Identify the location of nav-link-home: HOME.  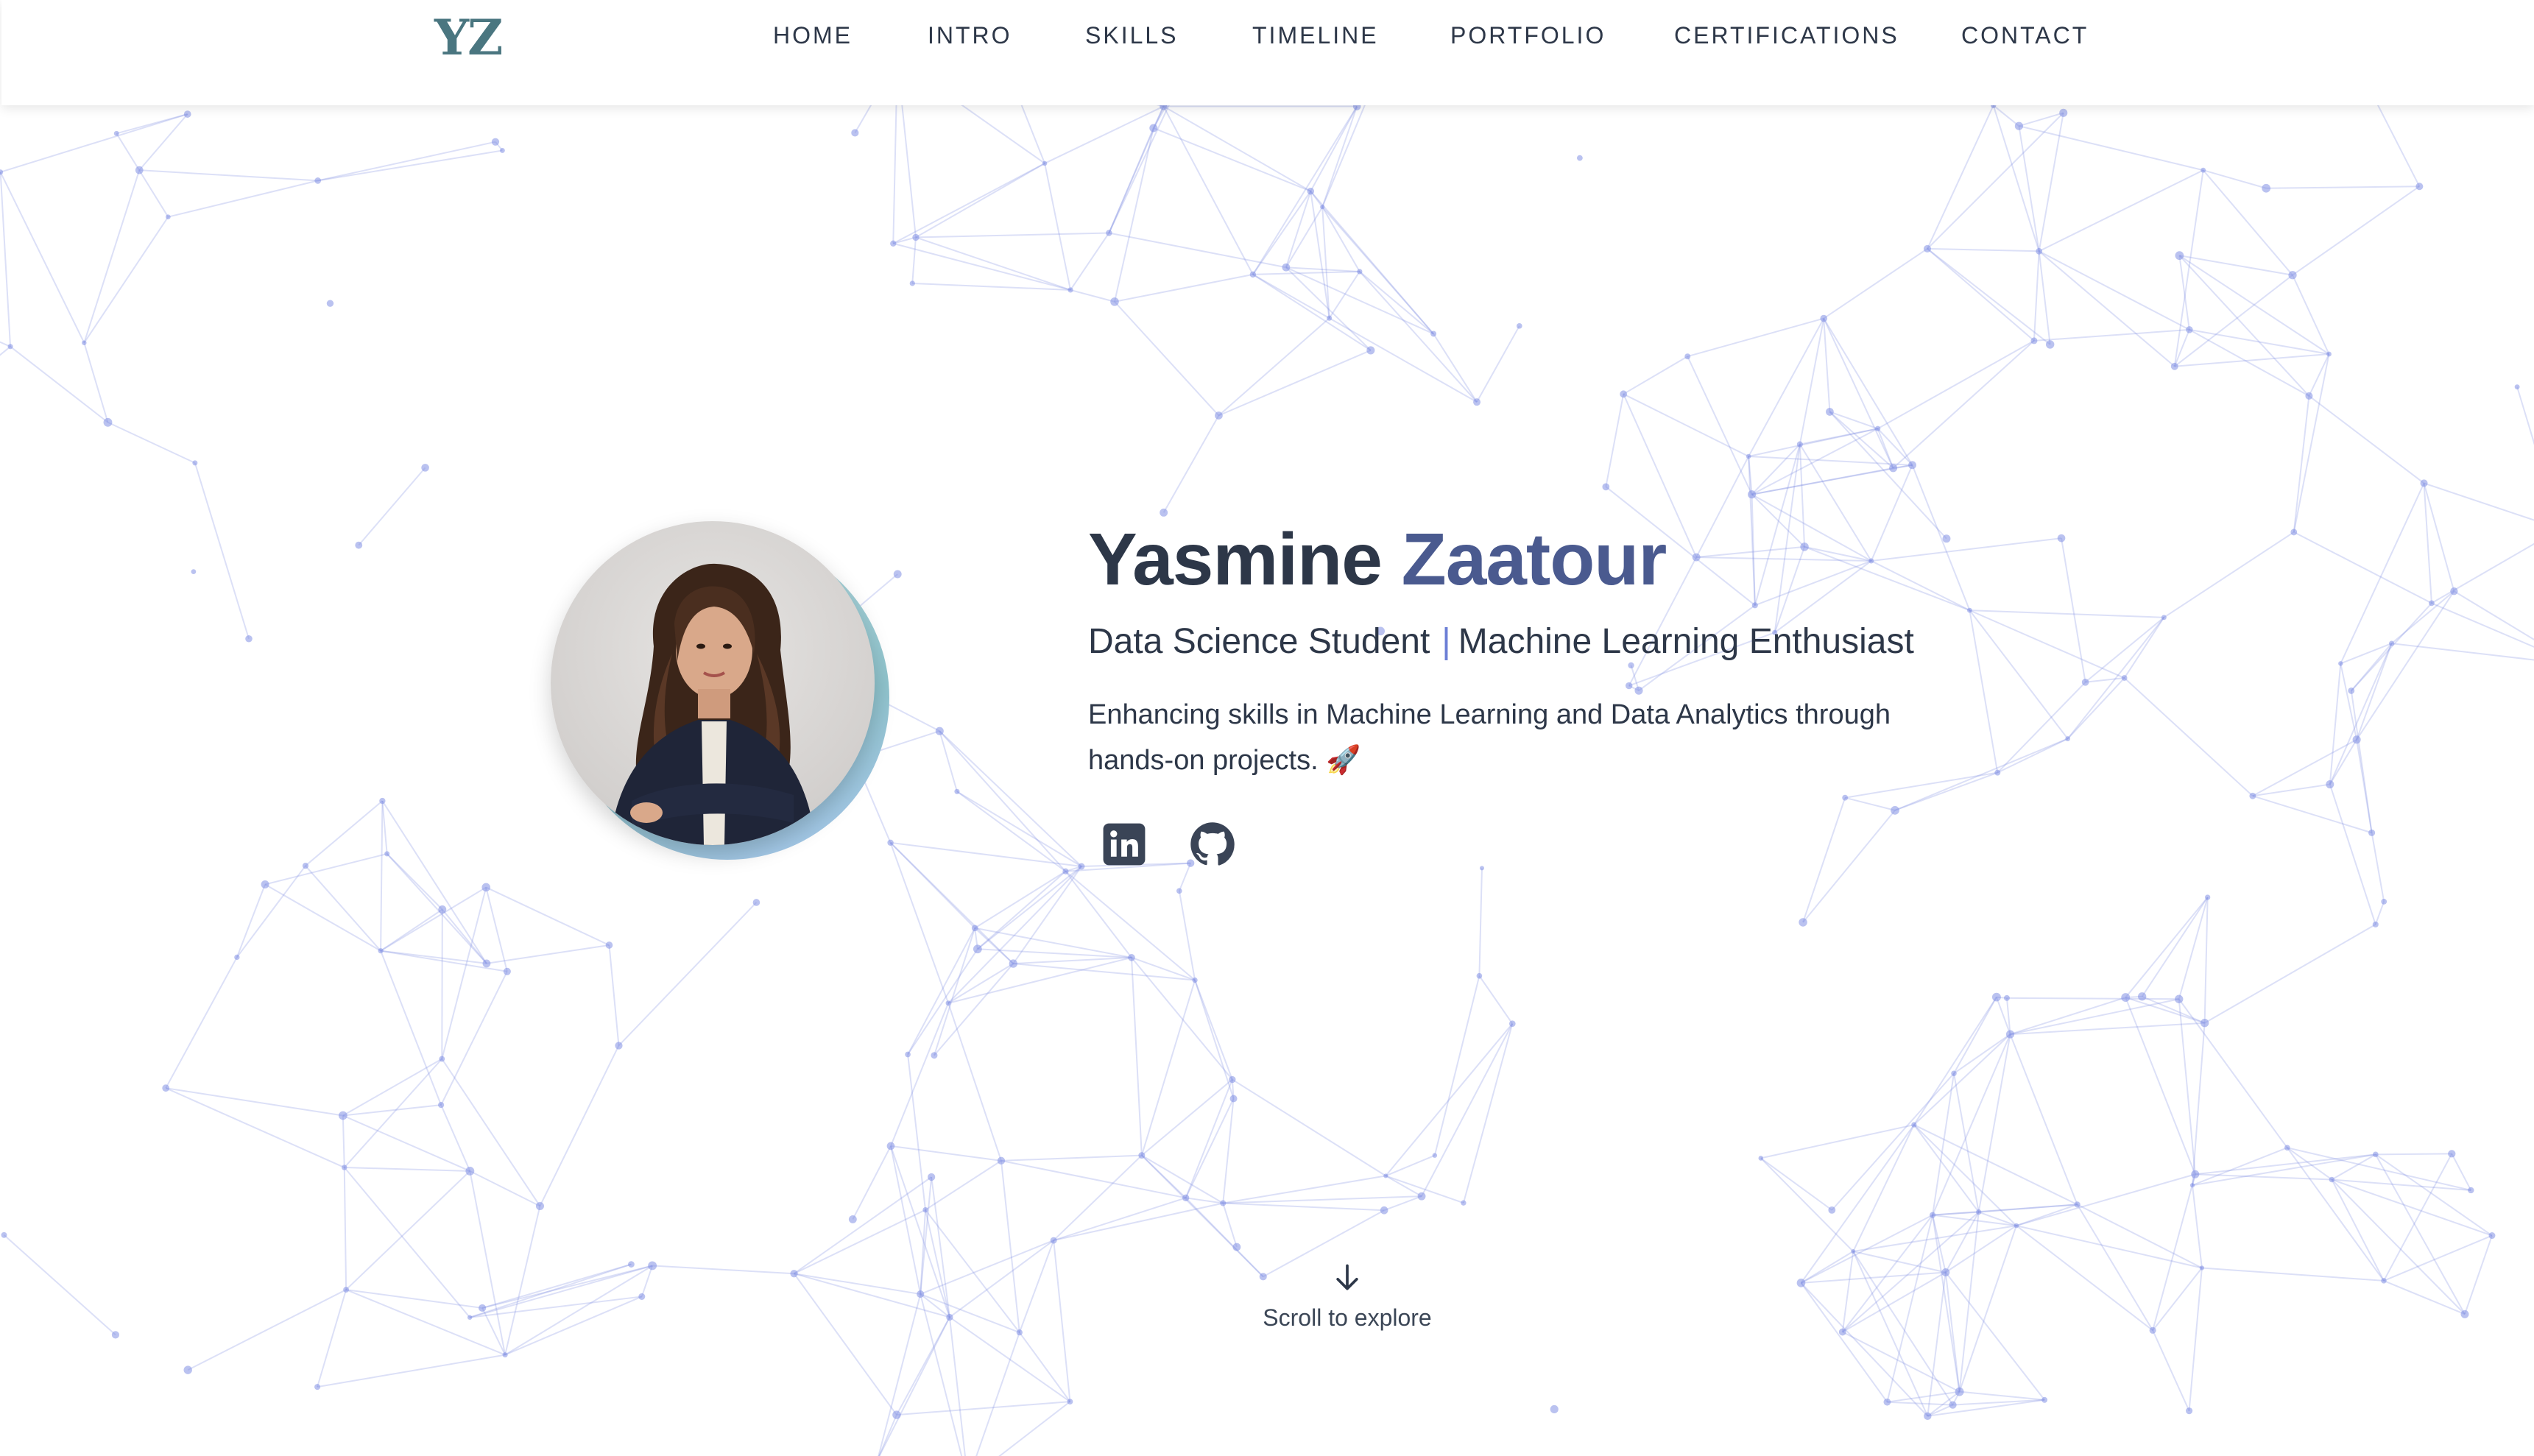
(813, 35).